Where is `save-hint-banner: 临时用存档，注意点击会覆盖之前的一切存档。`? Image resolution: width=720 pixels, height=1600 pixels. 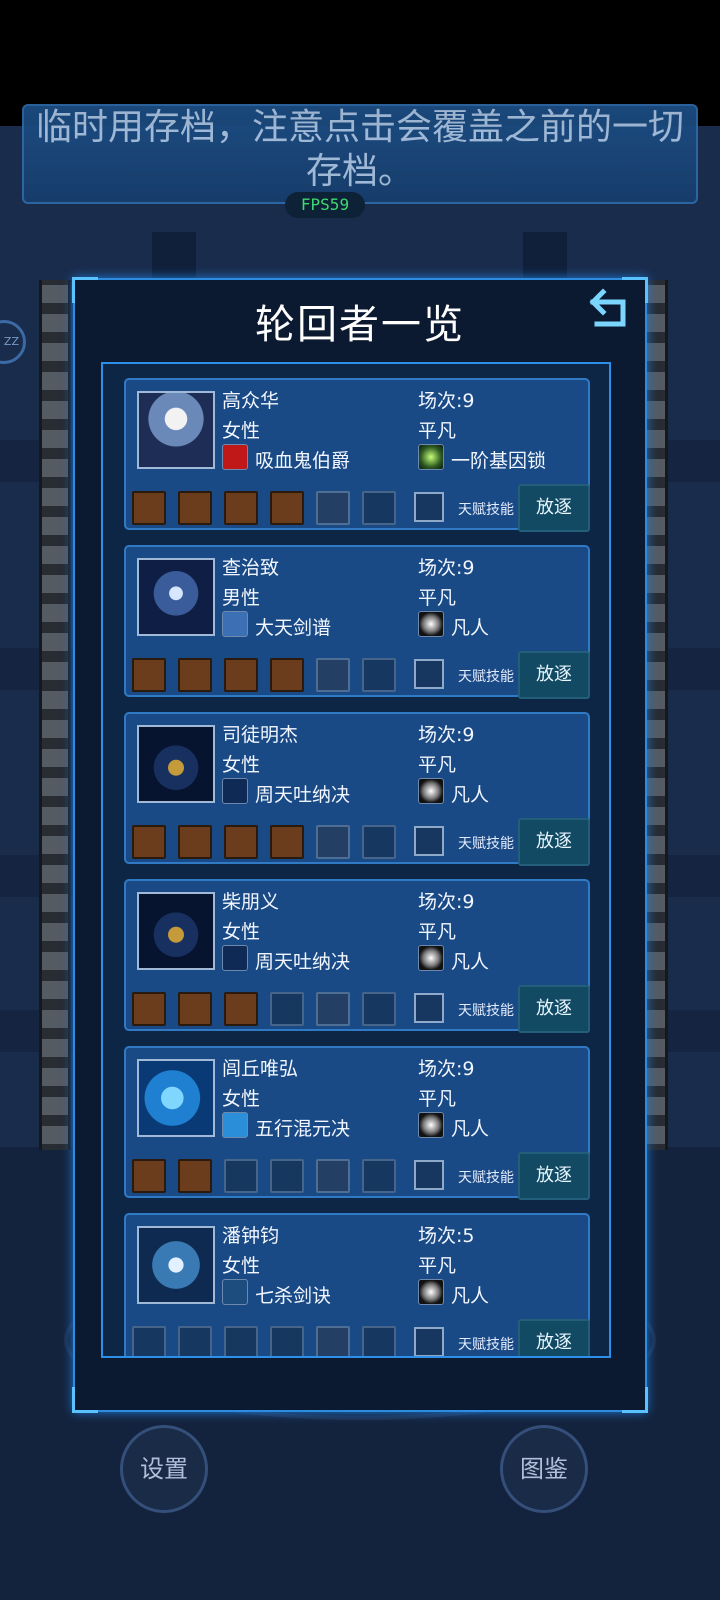
save-hint-banner: 临时用存档，注意点击会覆盖之前的一切存档。 is located at coordinates (360, 154).